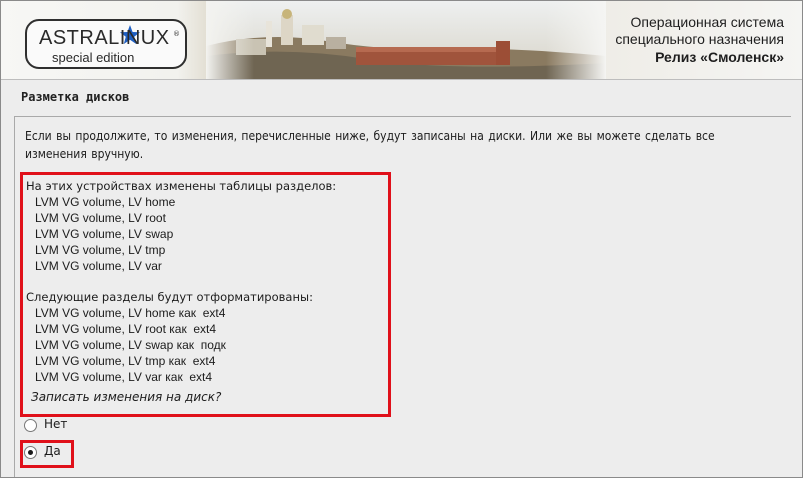 This screenshot has width=803, height=478. Describe the element at coordinates (124, 377) in the screenshot. I see `format-item: LVM VG volume, LV var как ext4` at that location.